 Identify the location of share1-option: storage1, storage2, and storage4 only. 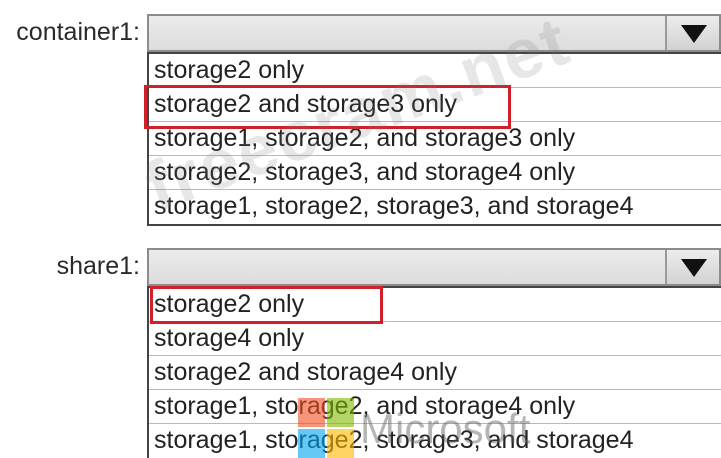
(435, 407).